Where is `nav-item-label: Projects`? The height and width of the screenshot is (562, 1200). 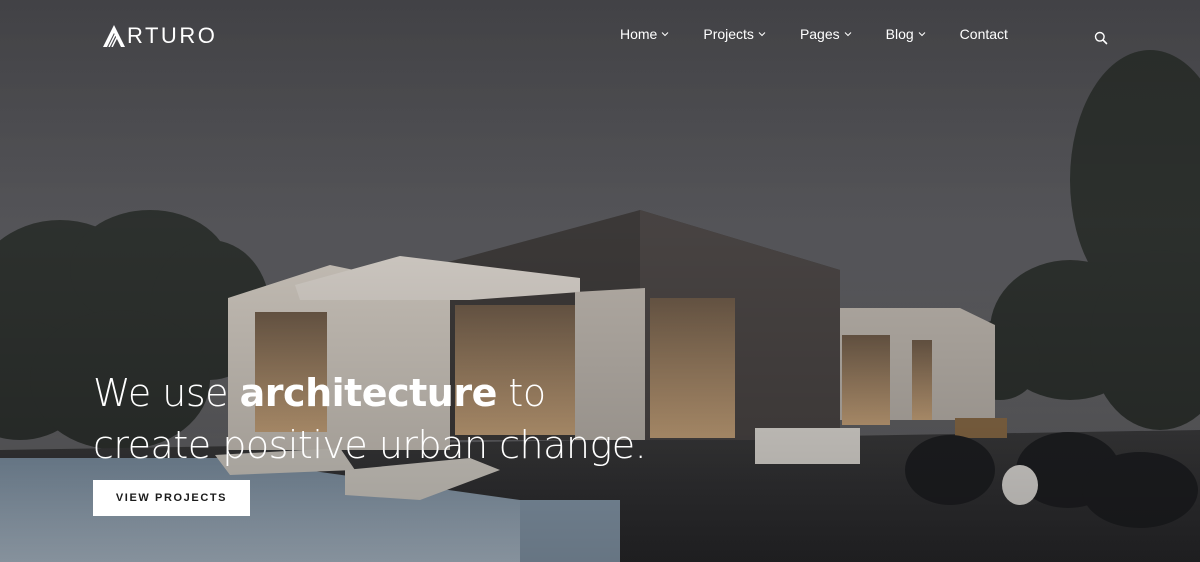 nav-item-label: Projects is located at coordinates (728, 34).